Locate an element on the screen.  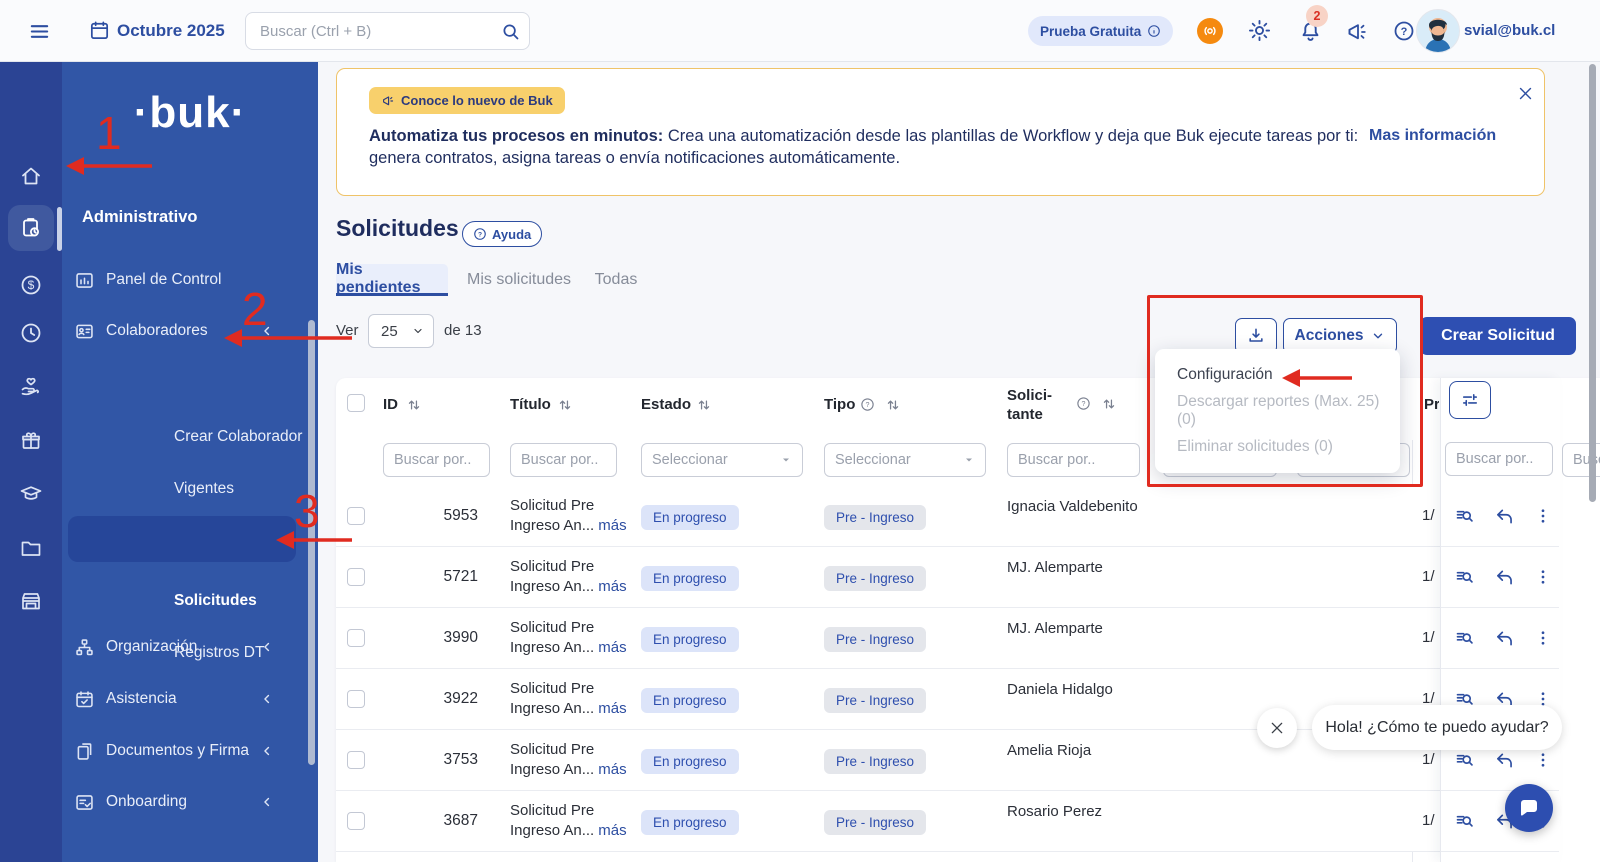
page-scrollbar is located at coordinates (1592, 283).